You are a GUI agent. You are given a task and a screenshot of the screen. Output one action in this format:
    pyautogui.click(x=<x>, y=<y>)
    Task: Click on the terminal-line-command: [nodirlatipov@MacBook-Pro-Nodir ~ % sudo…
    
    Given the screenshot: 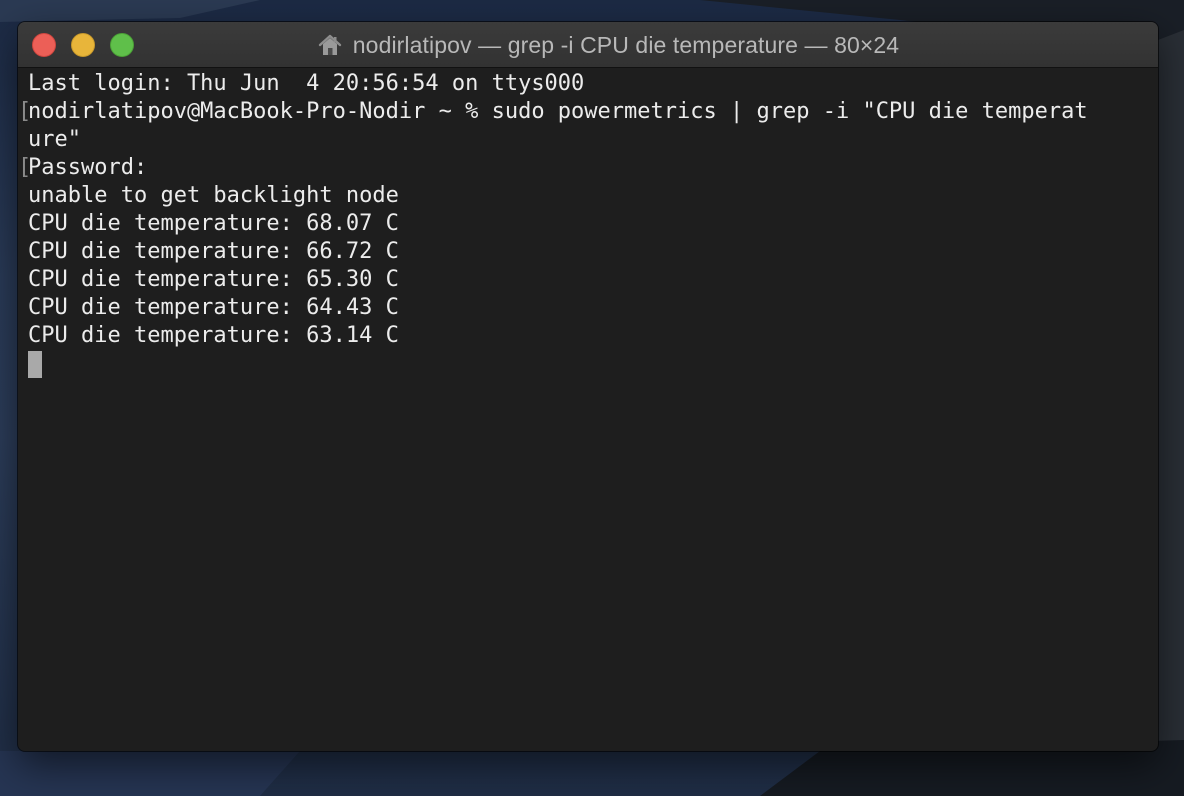 What is the action you would take?
    pyautogui.click(x=553, y=111)
    